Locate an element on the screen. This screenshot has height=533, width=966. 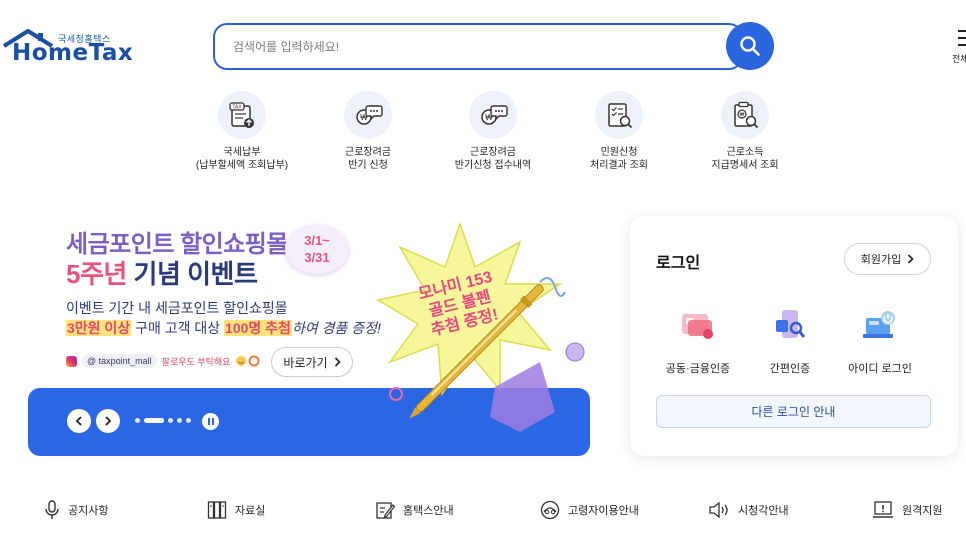
logo-english-text: HomeTax is located at coordinates (73, 53).